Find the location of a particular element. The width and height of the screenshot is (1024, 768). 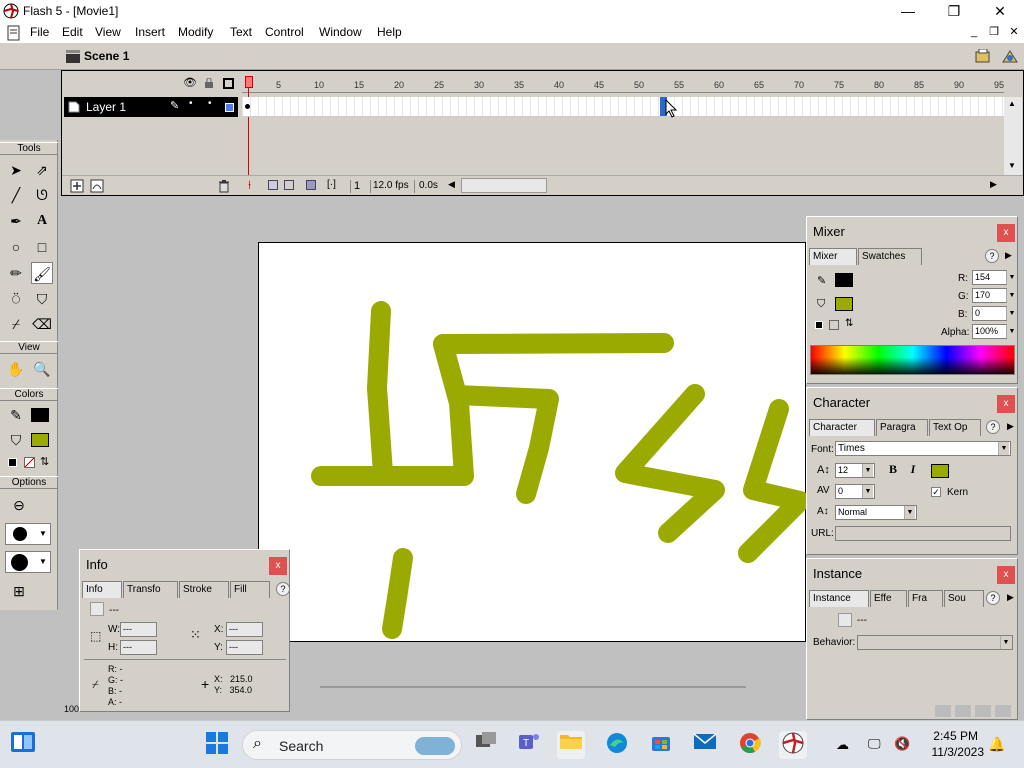

no-color-icon is located at coordinates (29, 462).